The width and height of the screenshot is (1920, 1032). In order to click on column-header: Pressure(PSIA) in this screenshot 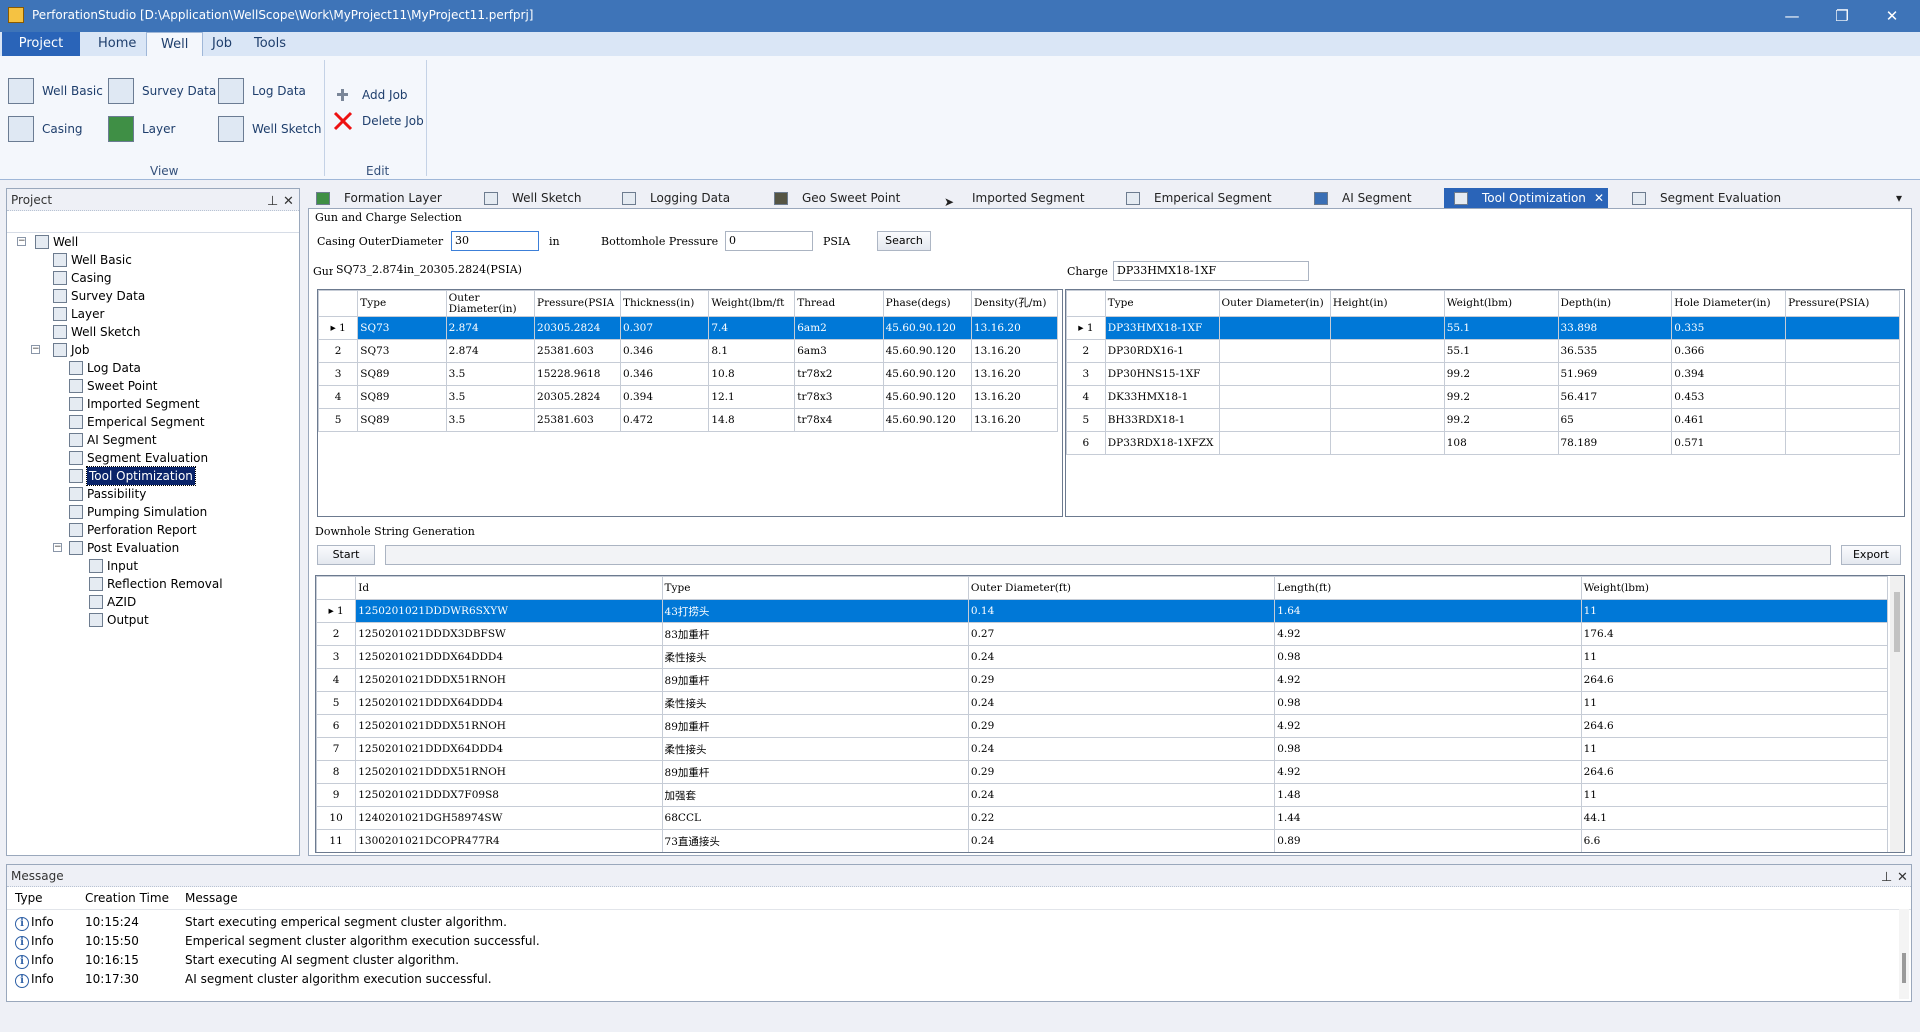, I will do `click(1842, 303)`.